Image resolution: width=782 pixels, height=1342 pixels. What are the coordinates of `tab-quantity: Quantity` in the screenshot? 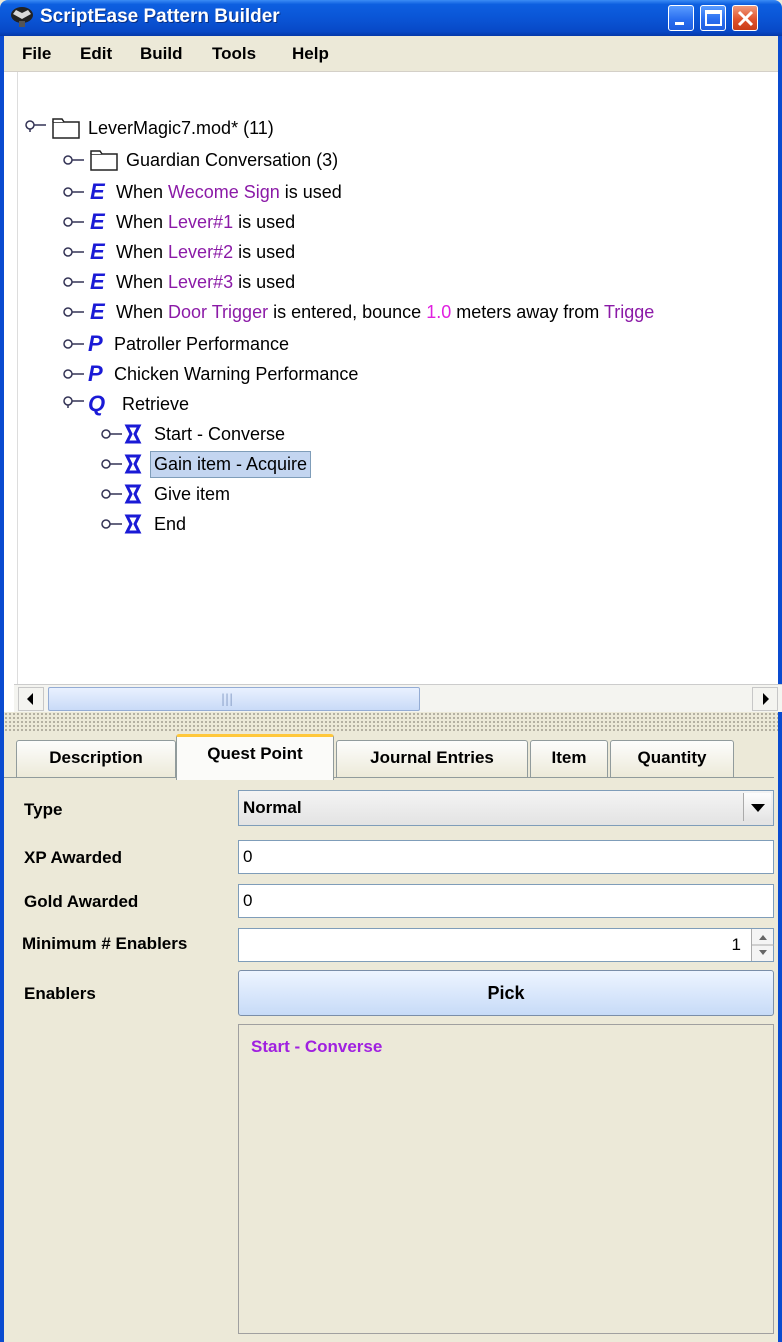 It's located at (672, 759).